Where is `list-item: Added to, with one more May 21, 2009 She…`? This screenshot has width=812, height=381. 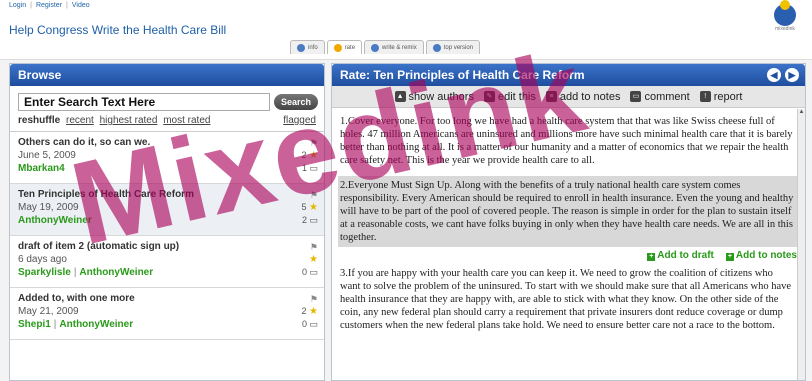
list-item: Added to, with one more May 21, 2009 She… is located at coordinates (167, 314).